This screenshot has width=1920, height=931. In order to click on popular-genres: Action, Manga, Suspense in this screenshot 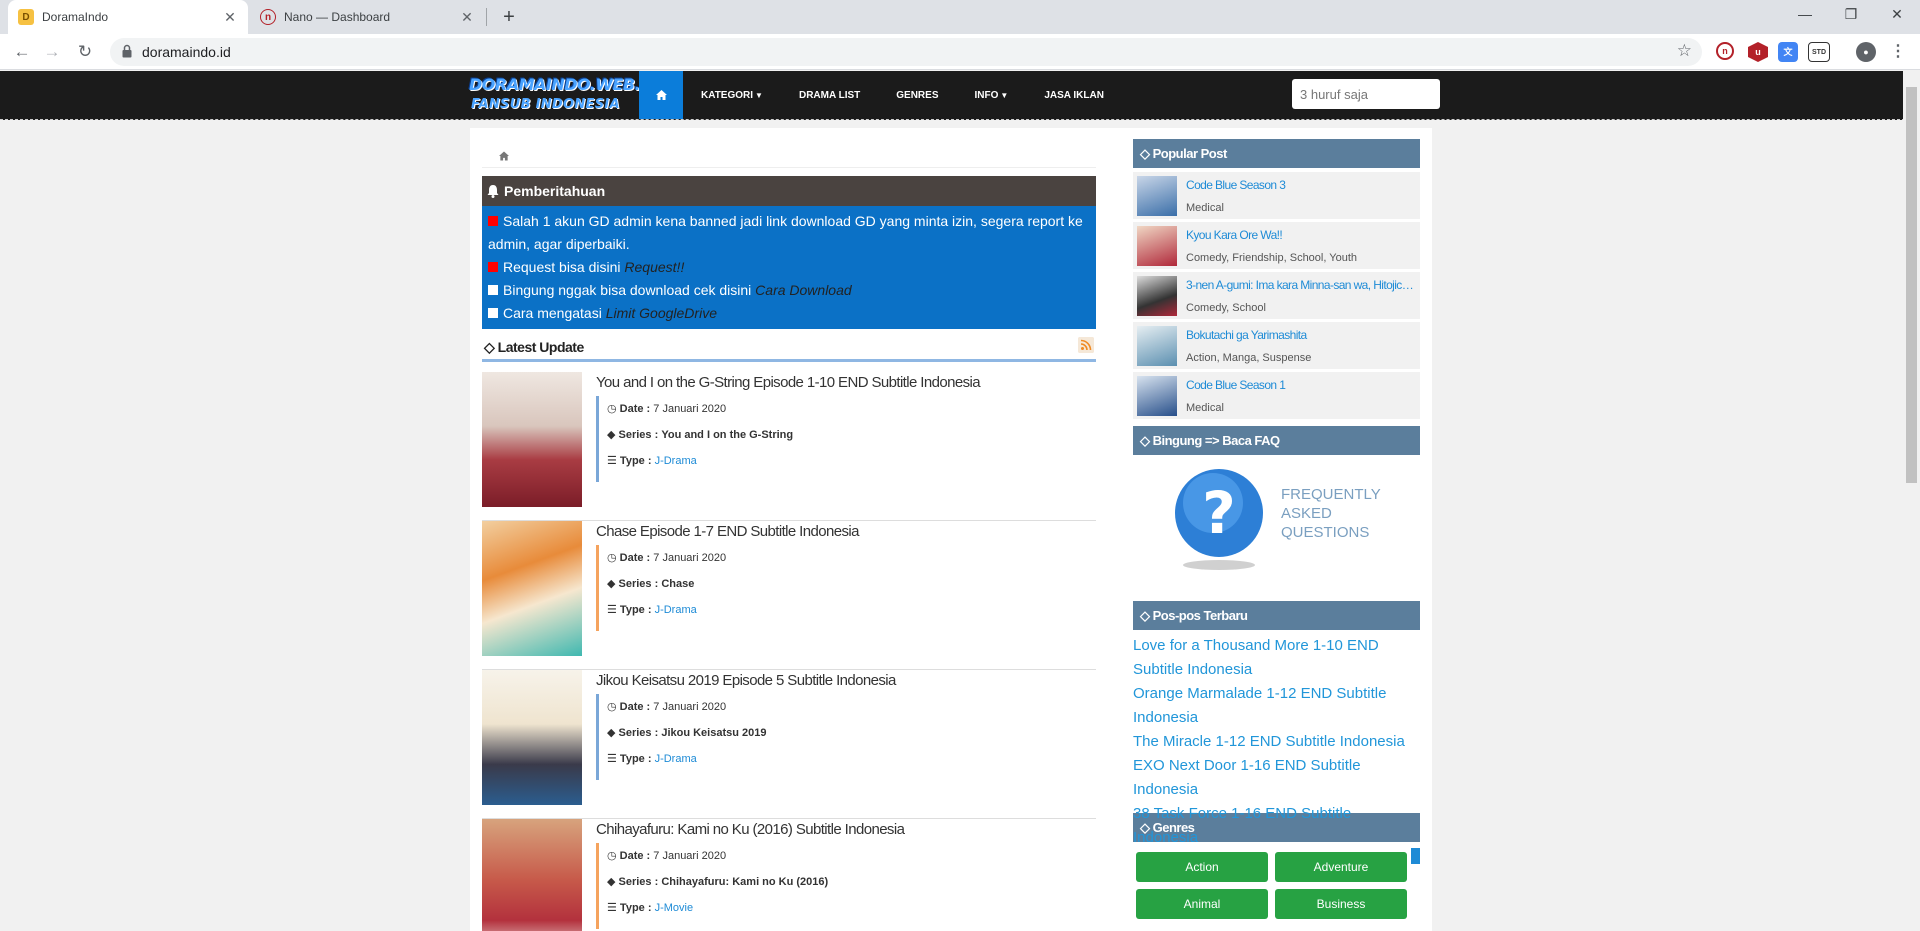, I will do `click(1249, 358)`.